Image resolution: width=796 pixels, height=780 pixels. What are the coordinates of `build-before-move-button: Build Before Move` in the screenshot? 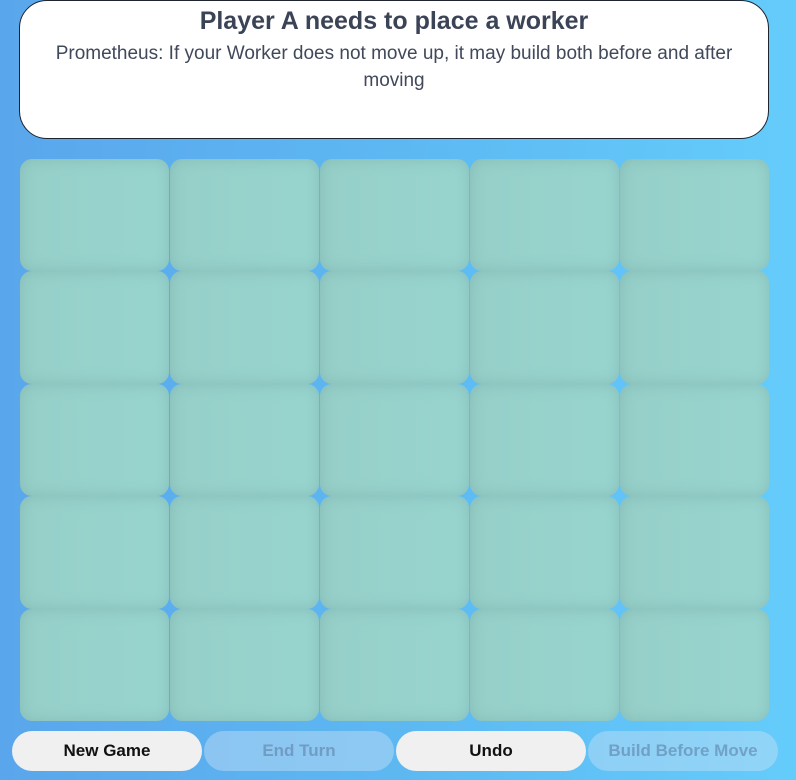 It's located at (683, 751).